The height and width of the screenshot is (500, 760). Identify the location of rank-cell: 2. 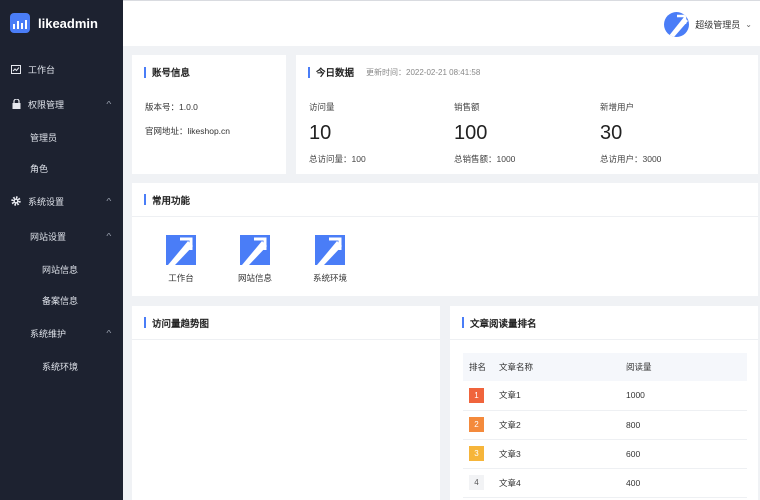
(481, 425).